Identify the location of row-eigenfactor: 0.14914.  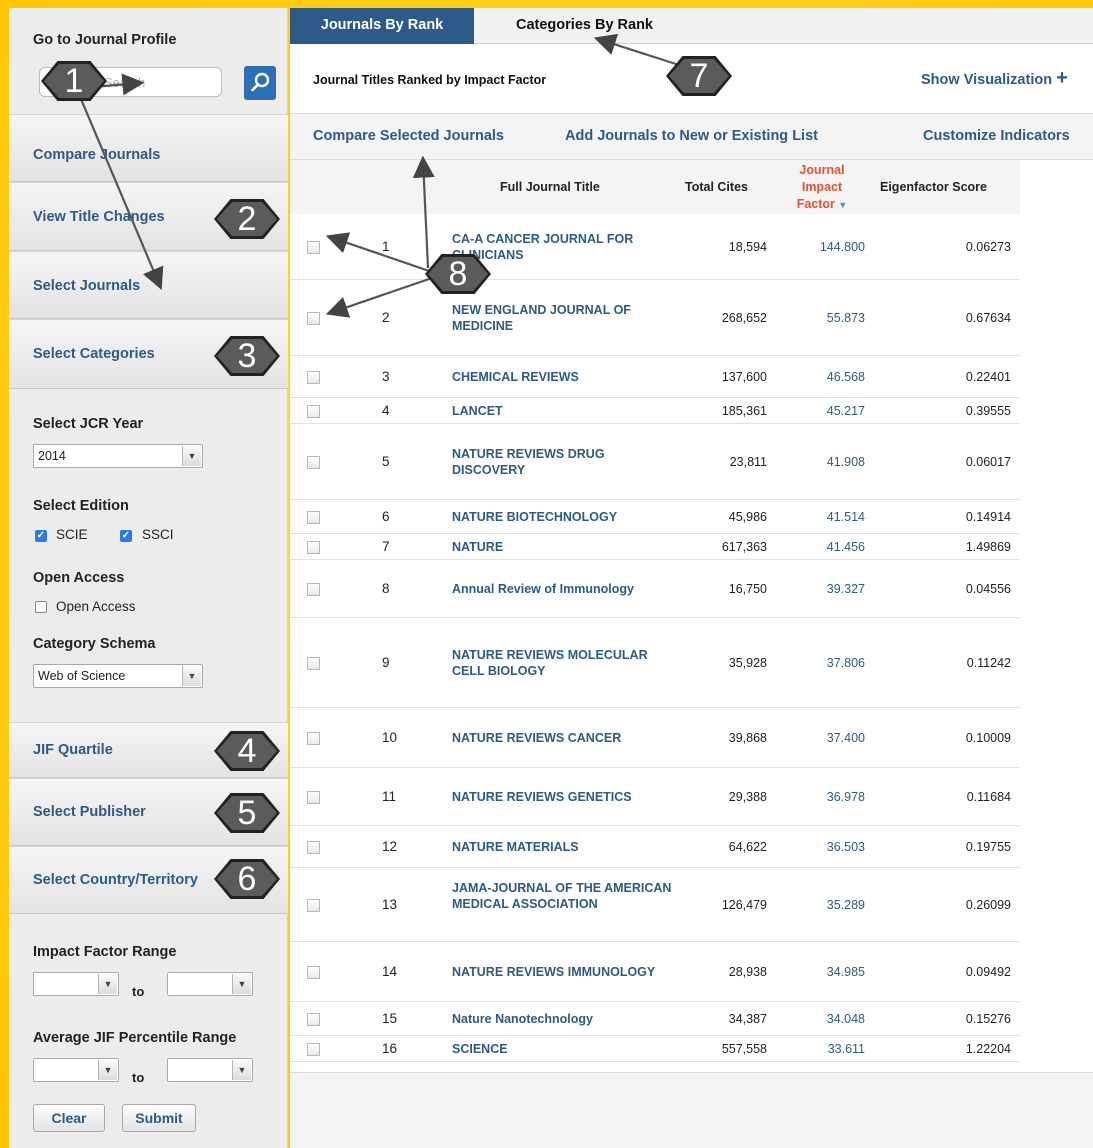
(988, 517).